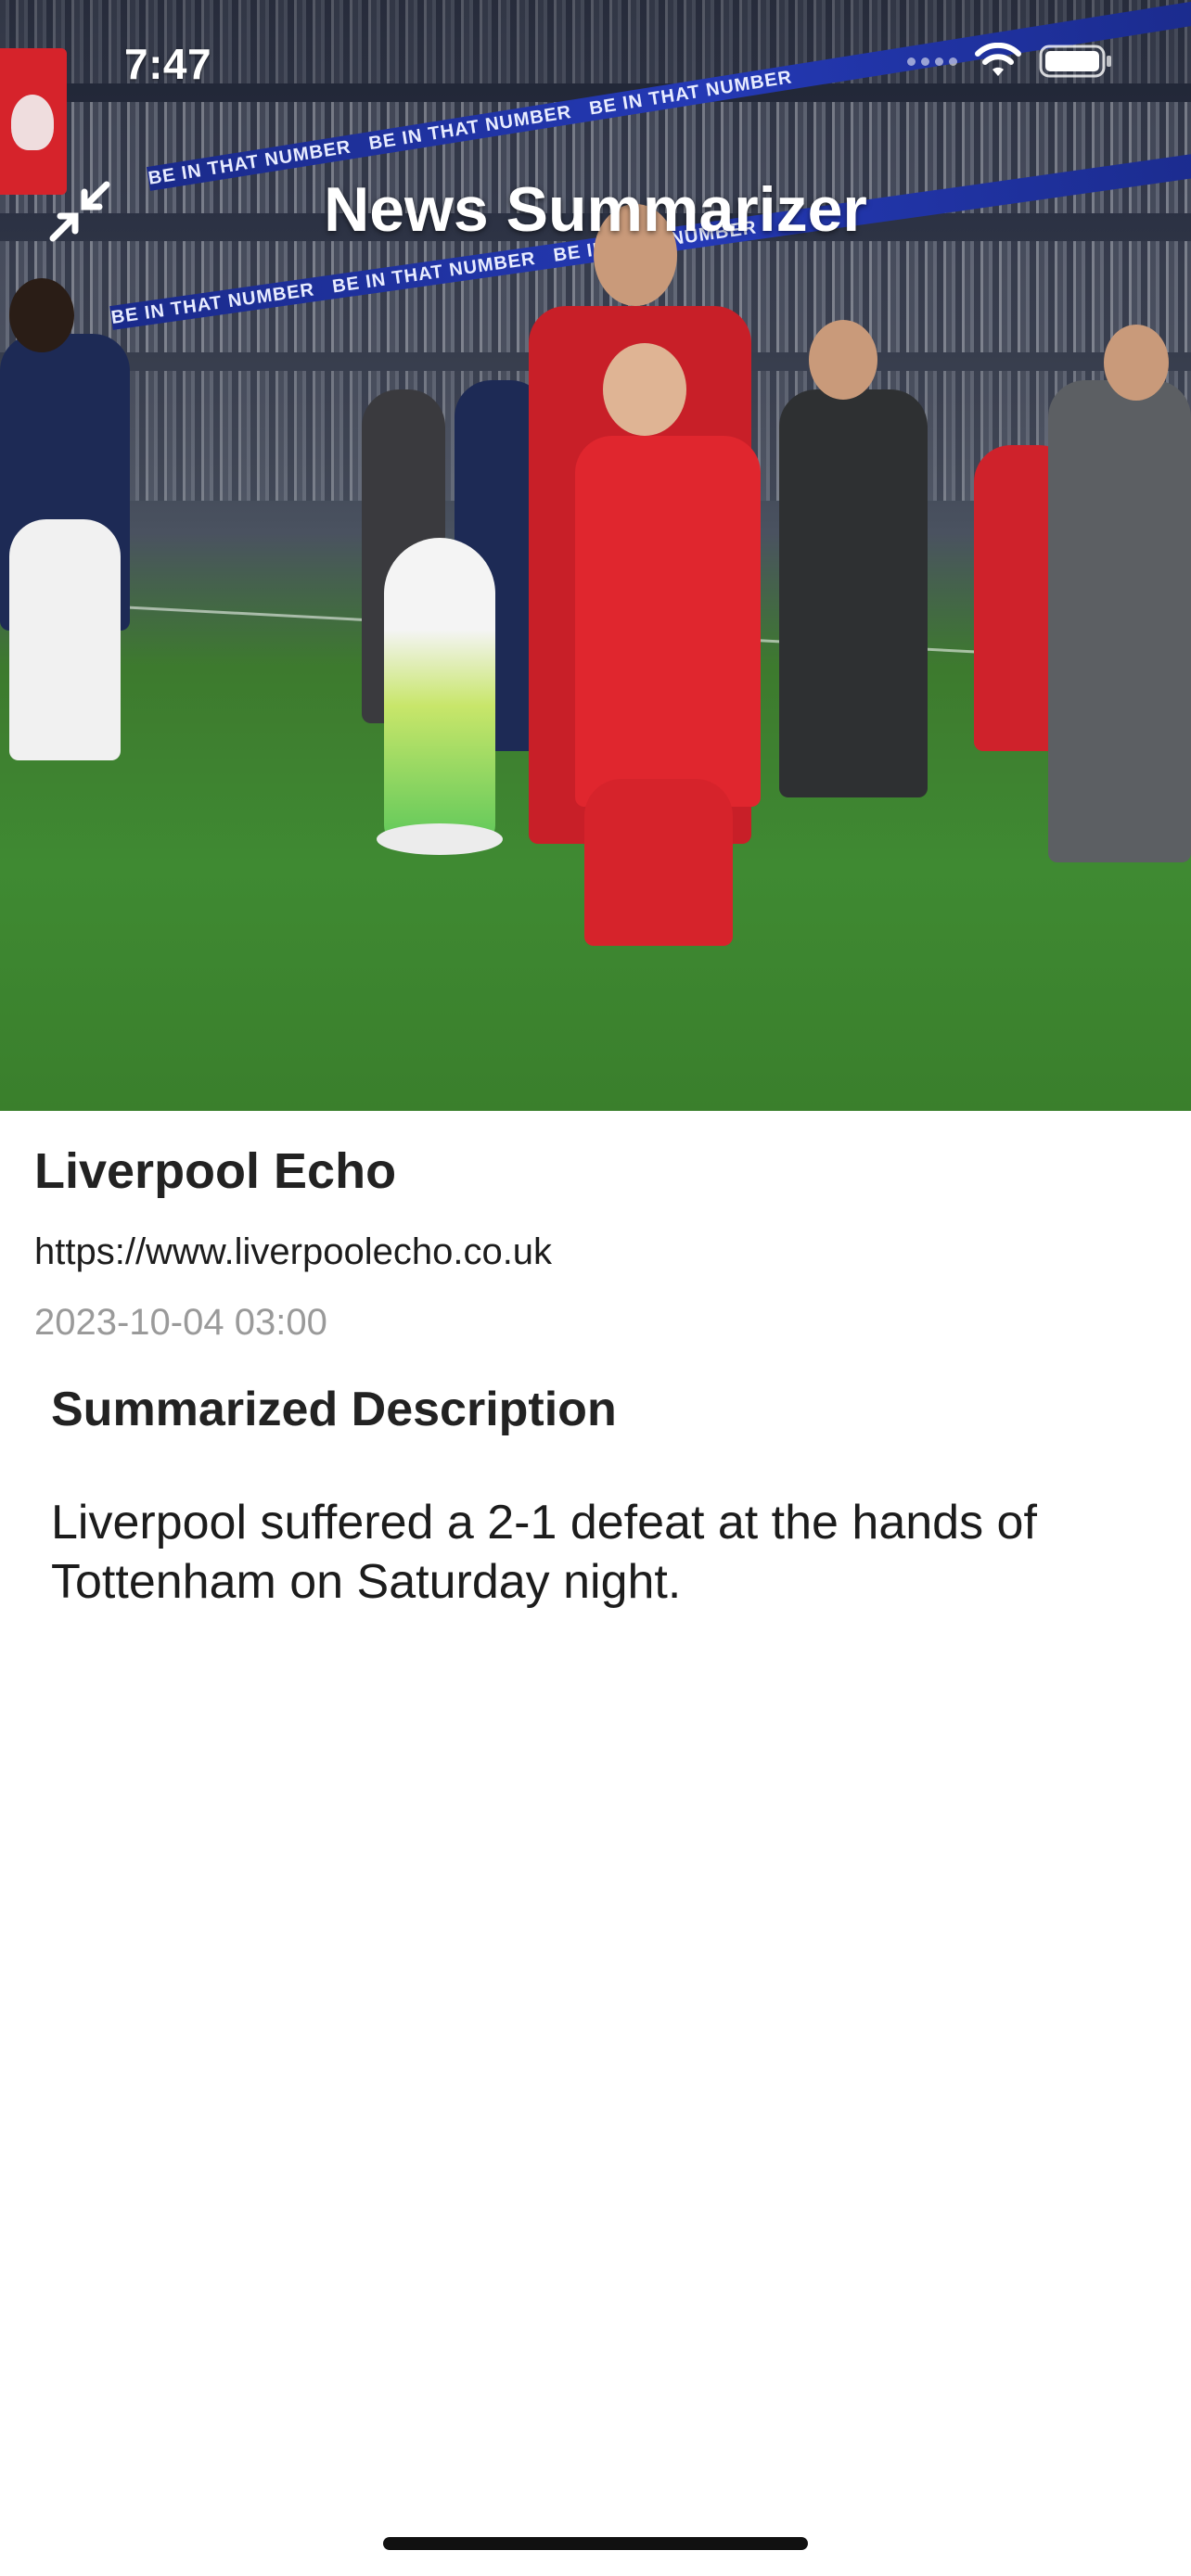 Image resolution: width=1191 pixels, height=2576 pixels. Describe the element at coordinates (215, 1171) in the screenshot. I see `article-source-name: Liverpool Echo` at that location.